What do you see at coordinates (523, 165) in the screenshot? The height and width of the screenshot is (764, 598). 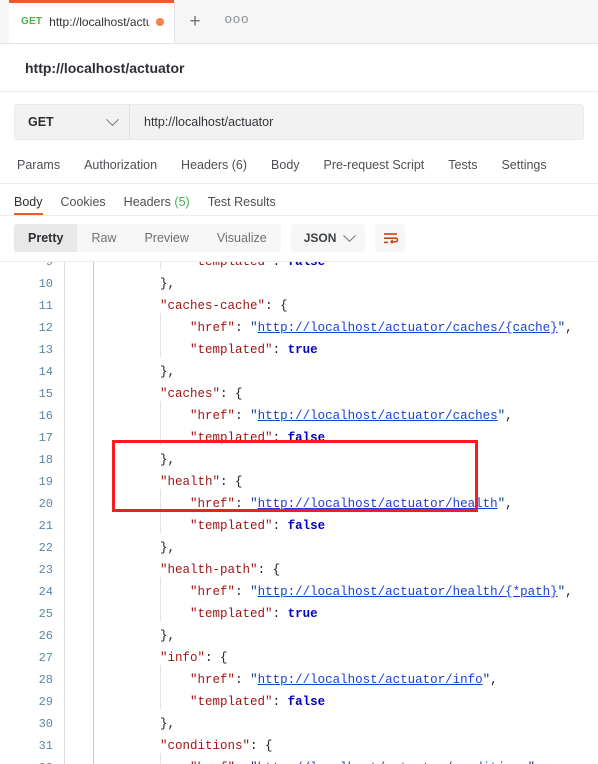 I see `tab-settings: Settings` at bounding box center [523, 165].